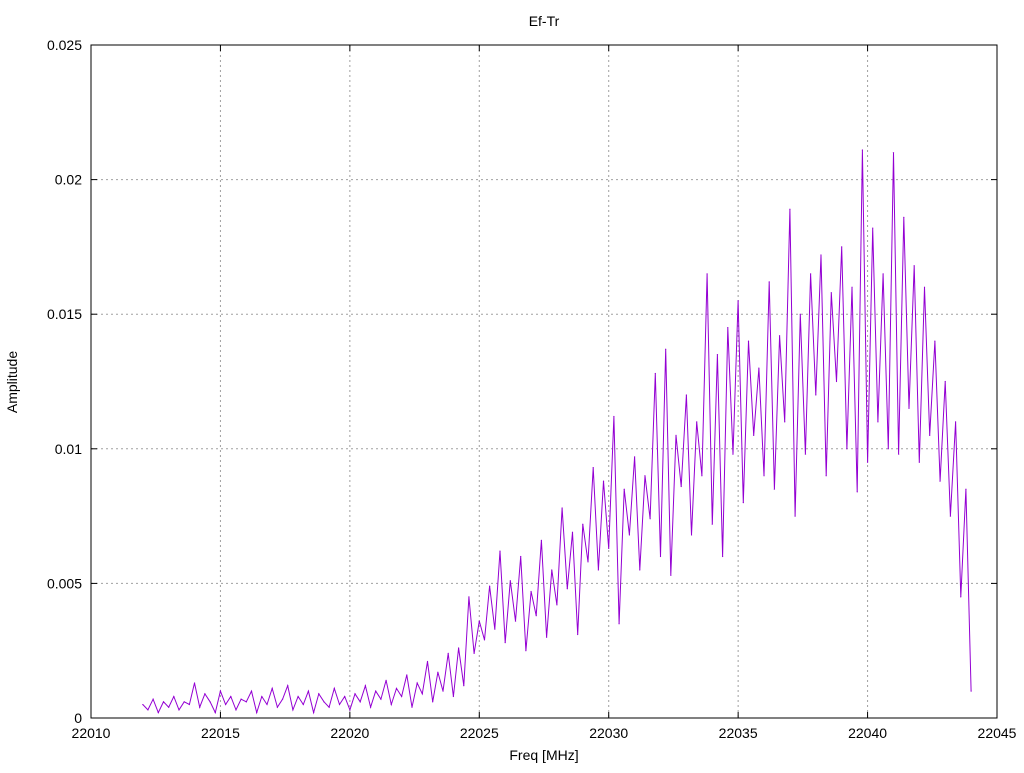 This screenshot has width=1024, height=773. Describe the element at coordinates (91, 733) in the screenshot. I see `x-tick-label: 22010` at that location.